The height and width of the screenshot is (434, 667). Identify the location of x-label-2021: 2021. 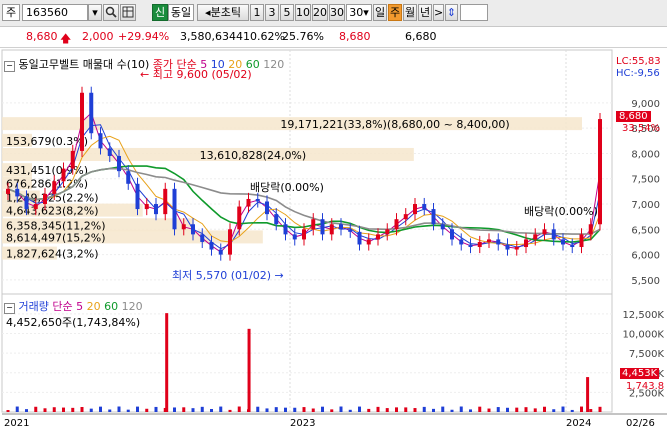
(17, 423).